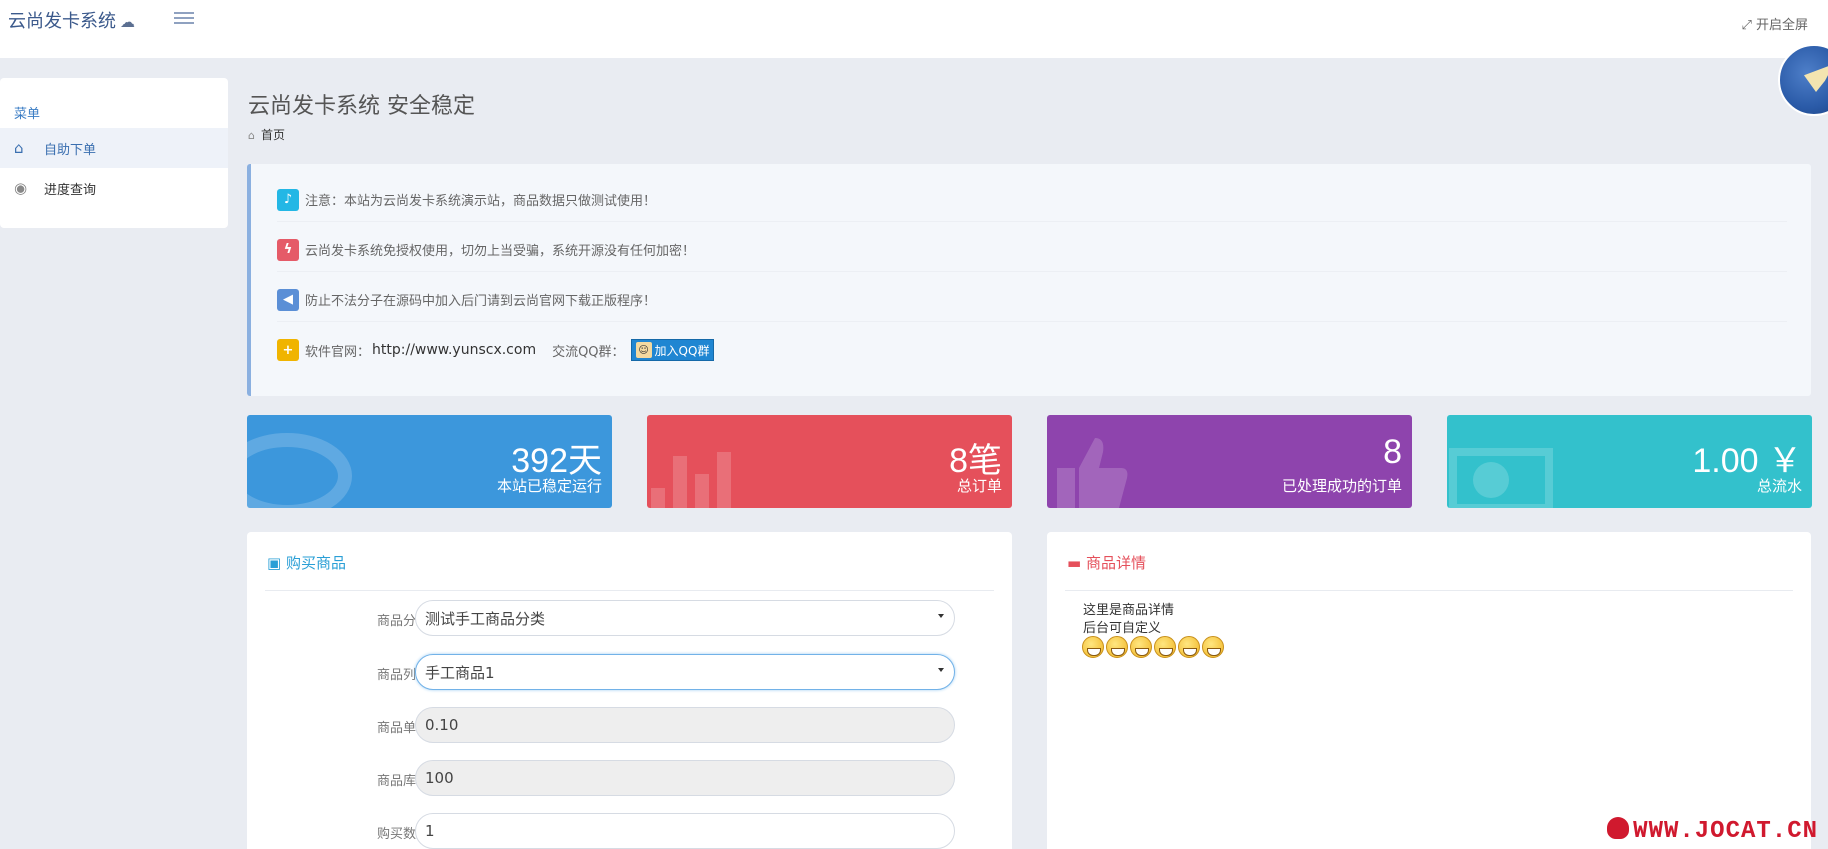 The width and height of the screenshot is (1828, 849). I want to click on form-row-price: 商品单价 0.10, so click(627, 726).